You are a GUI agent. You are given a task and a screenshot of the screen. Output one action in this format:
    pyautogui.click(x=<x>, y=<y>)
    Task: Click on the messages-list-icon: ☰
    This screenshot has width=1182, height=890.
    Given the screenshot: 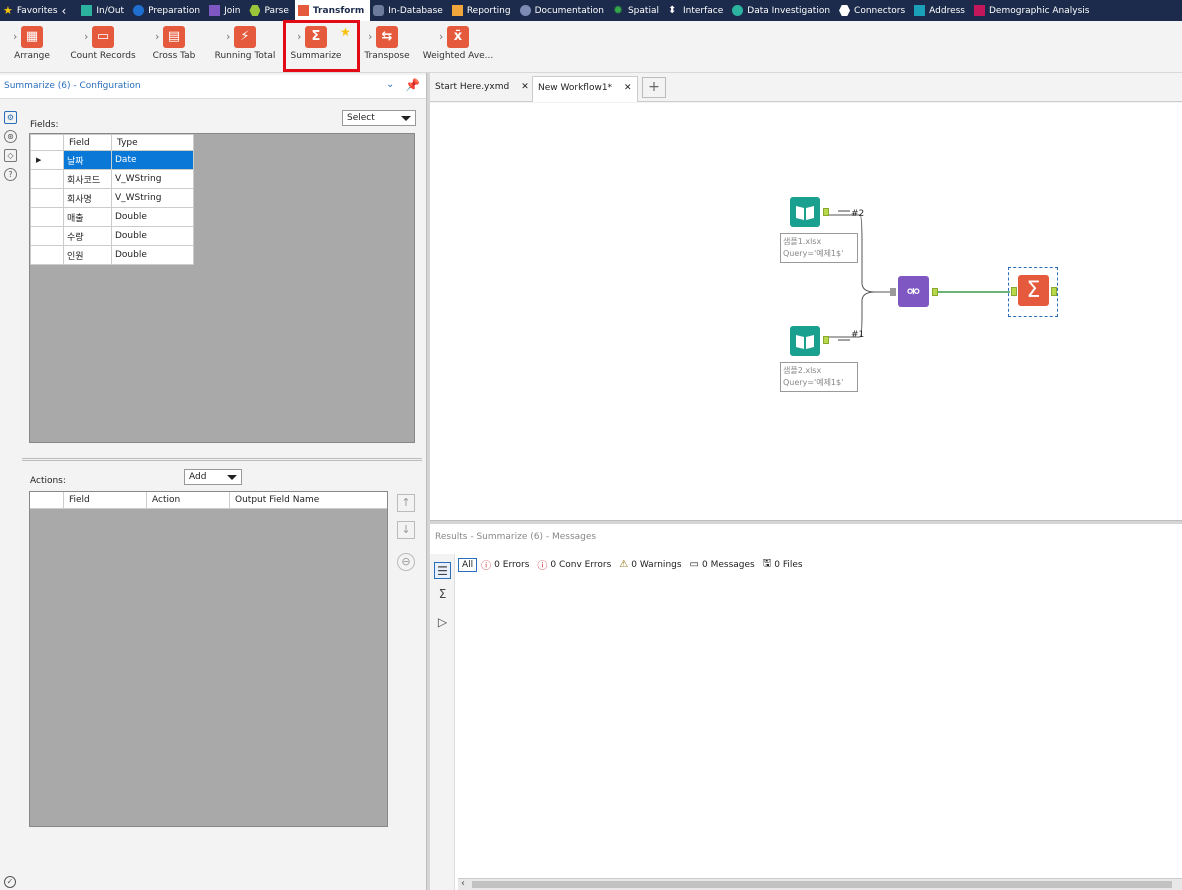 What is the action you would take?
    pyautogui.click(x=442, y=570)
    